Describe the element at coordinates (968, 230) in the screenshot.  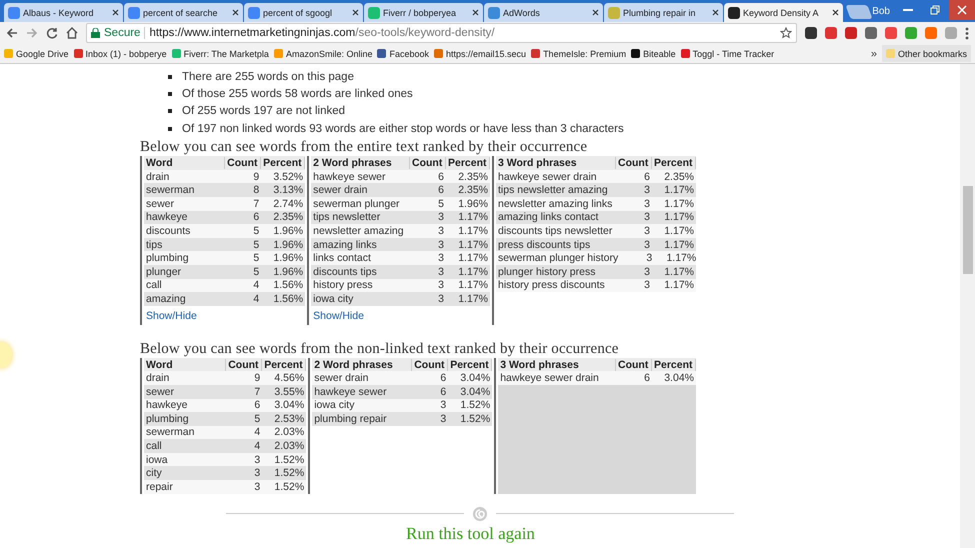
I see `scrollbar-thumb` at that location.